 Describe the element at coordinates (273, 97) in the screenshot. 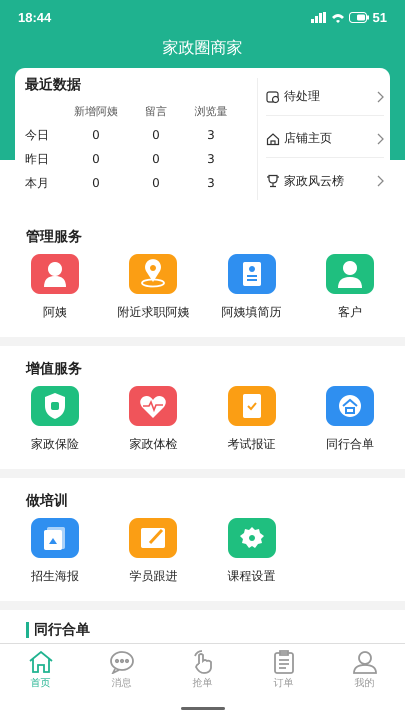

I see `pending-icon` at that location.